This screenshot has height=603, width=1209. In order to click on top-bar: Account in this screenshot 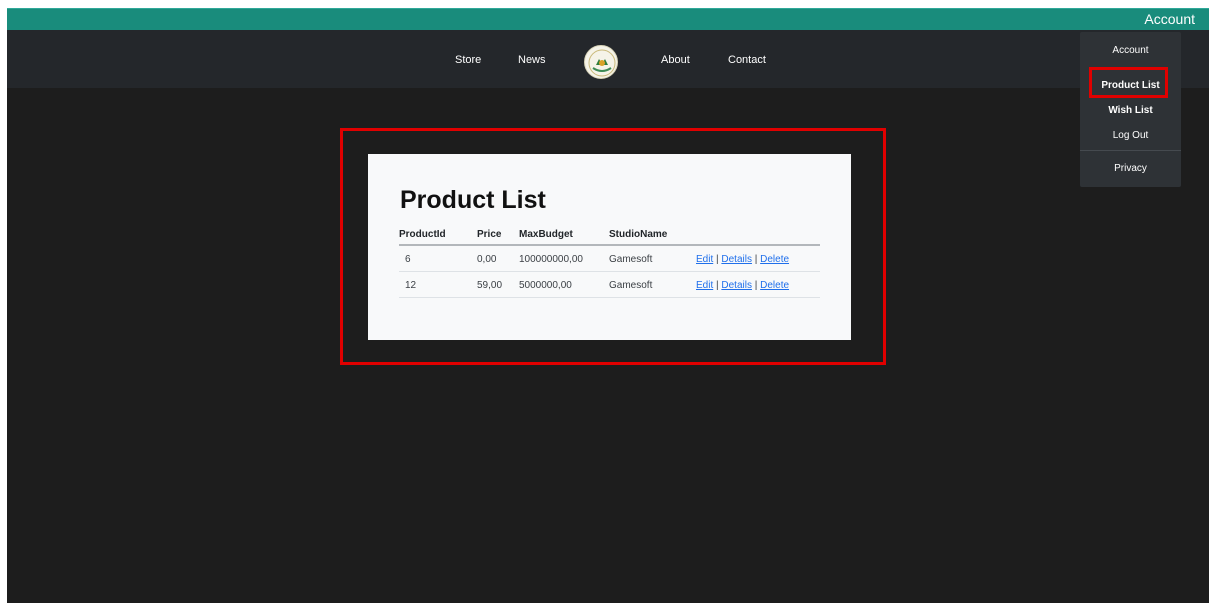, I will do `click(608, 19)`.